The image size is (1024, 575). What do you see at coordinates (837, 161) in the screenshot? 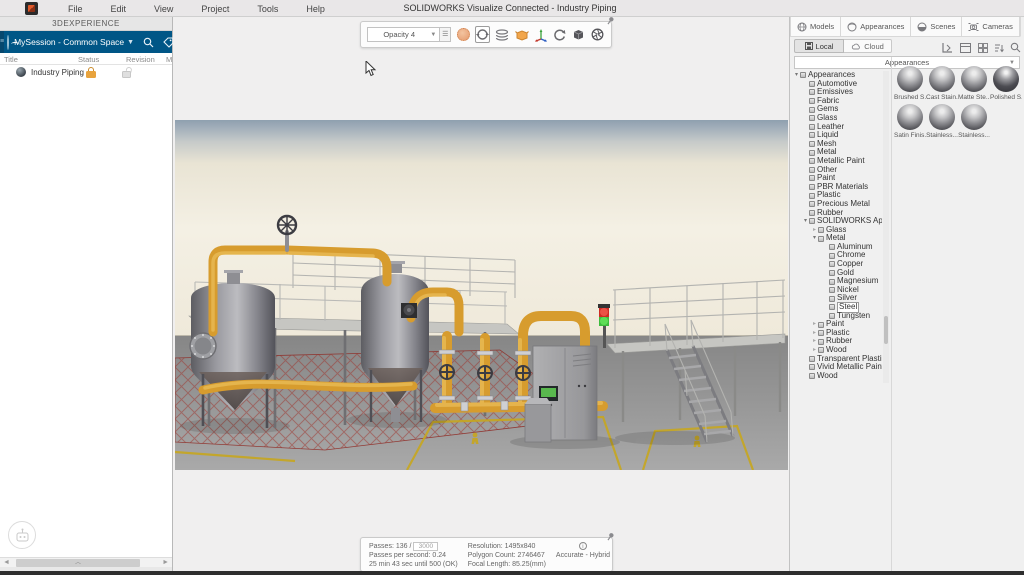
I see `tree-item-metallic-paint: Metallic Paint` at bounding box center [837, 161].